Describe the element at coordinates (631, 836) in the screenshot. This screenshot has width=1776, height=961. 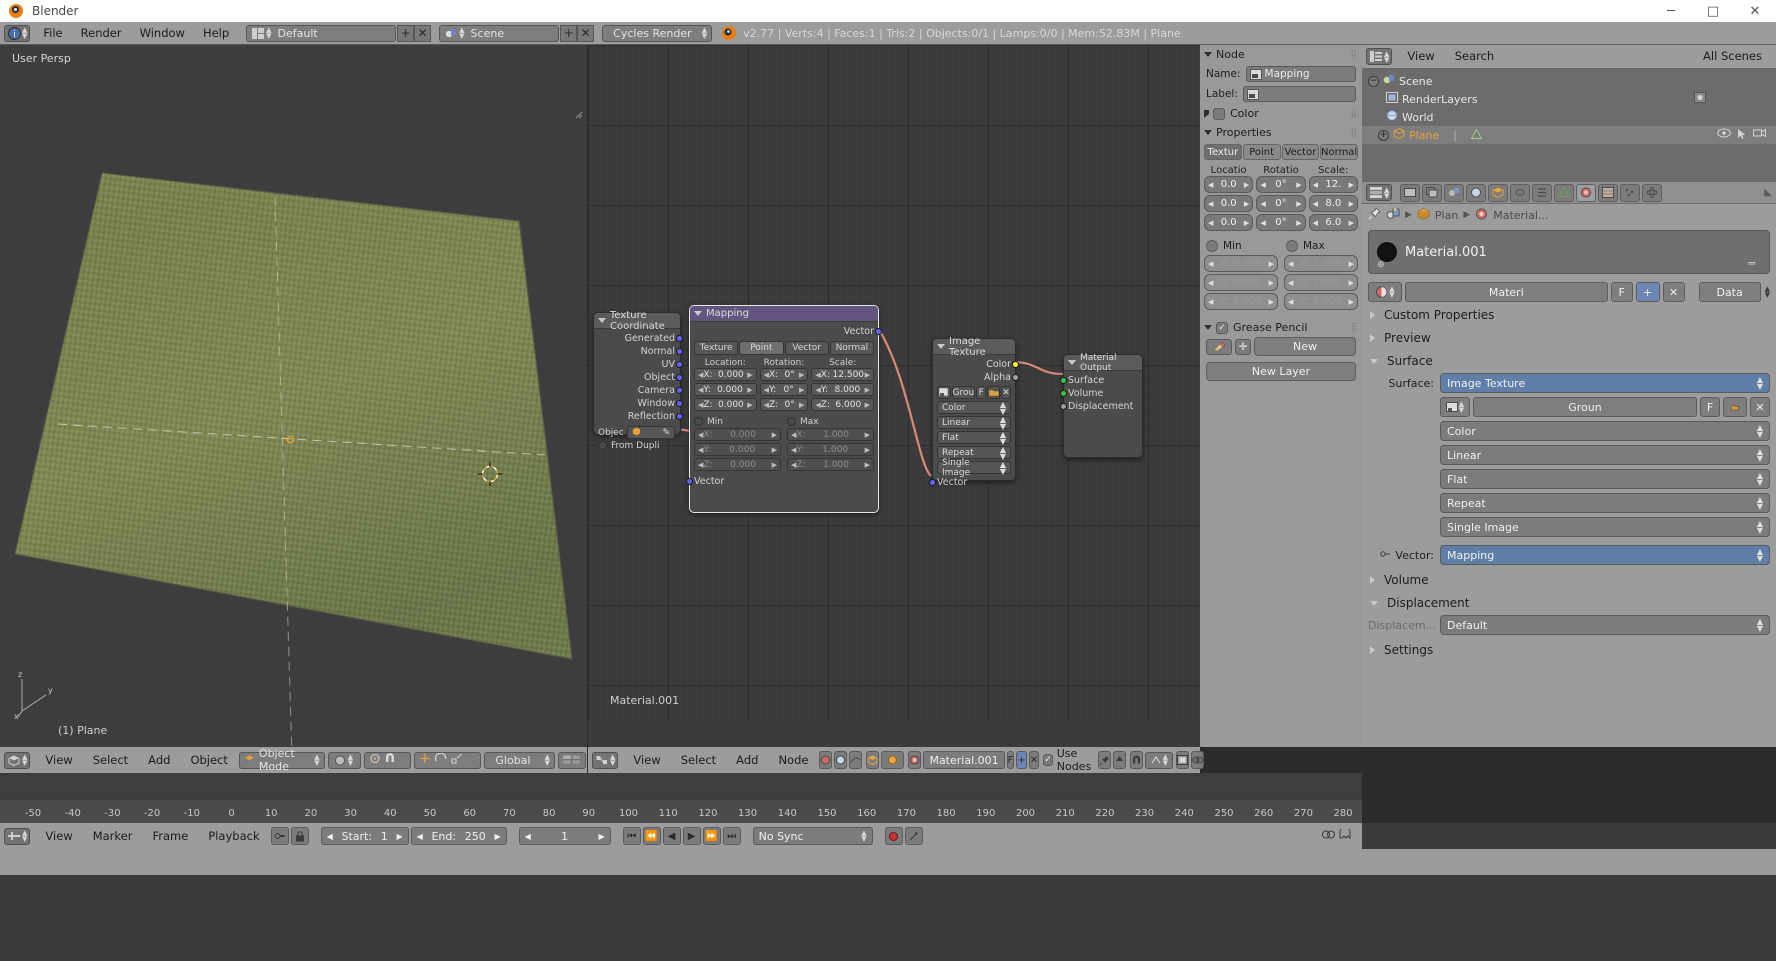
I see `jump-to-start-icon: ⏮` at that location.